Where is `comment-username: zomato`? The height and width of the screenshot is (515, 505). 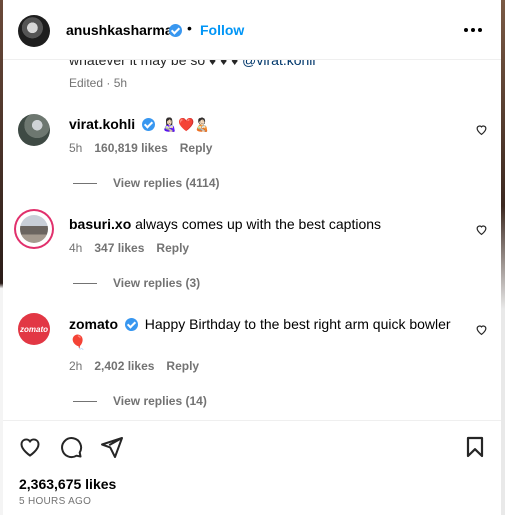 comment-username: zomato is located at coordinates (93, 324).